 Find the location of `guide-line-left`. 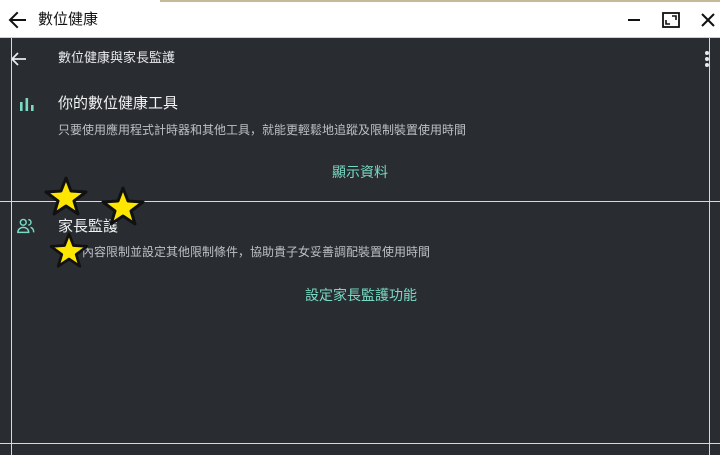

guide-line-left is located at coordinates (11, 246).